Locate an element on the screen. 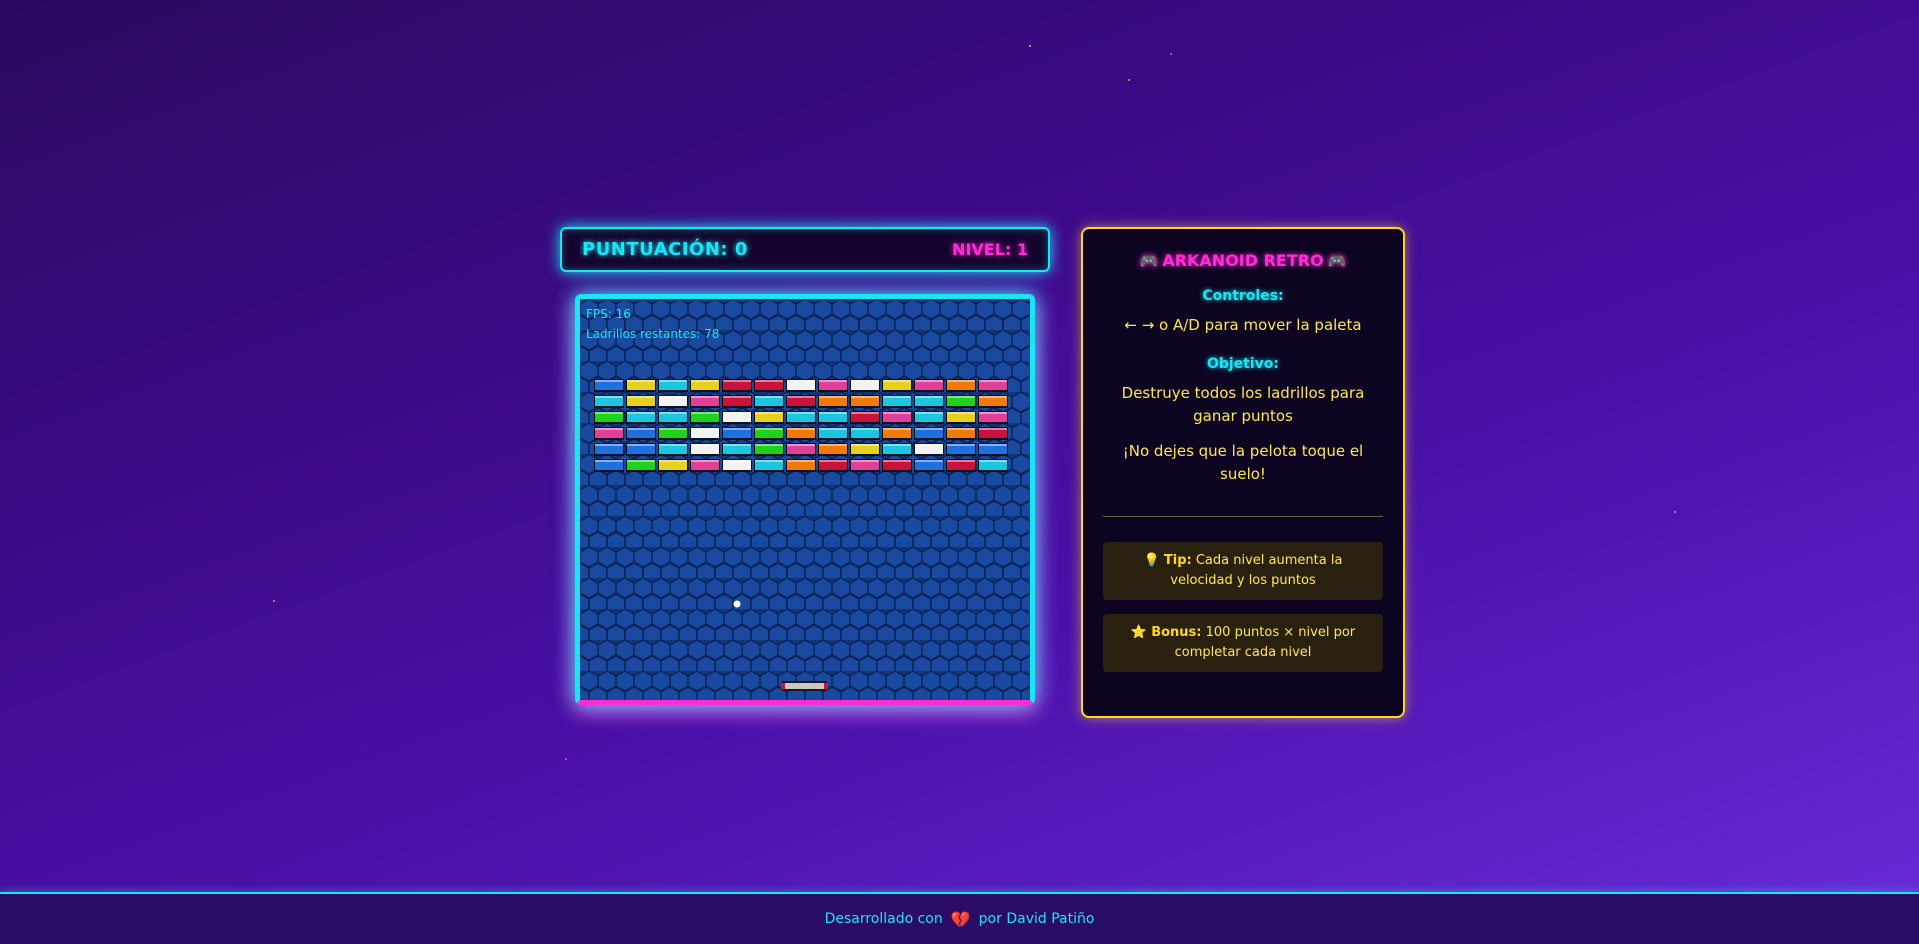  footer-text-before: Desarrollado con is located at coordinates (883, 919).